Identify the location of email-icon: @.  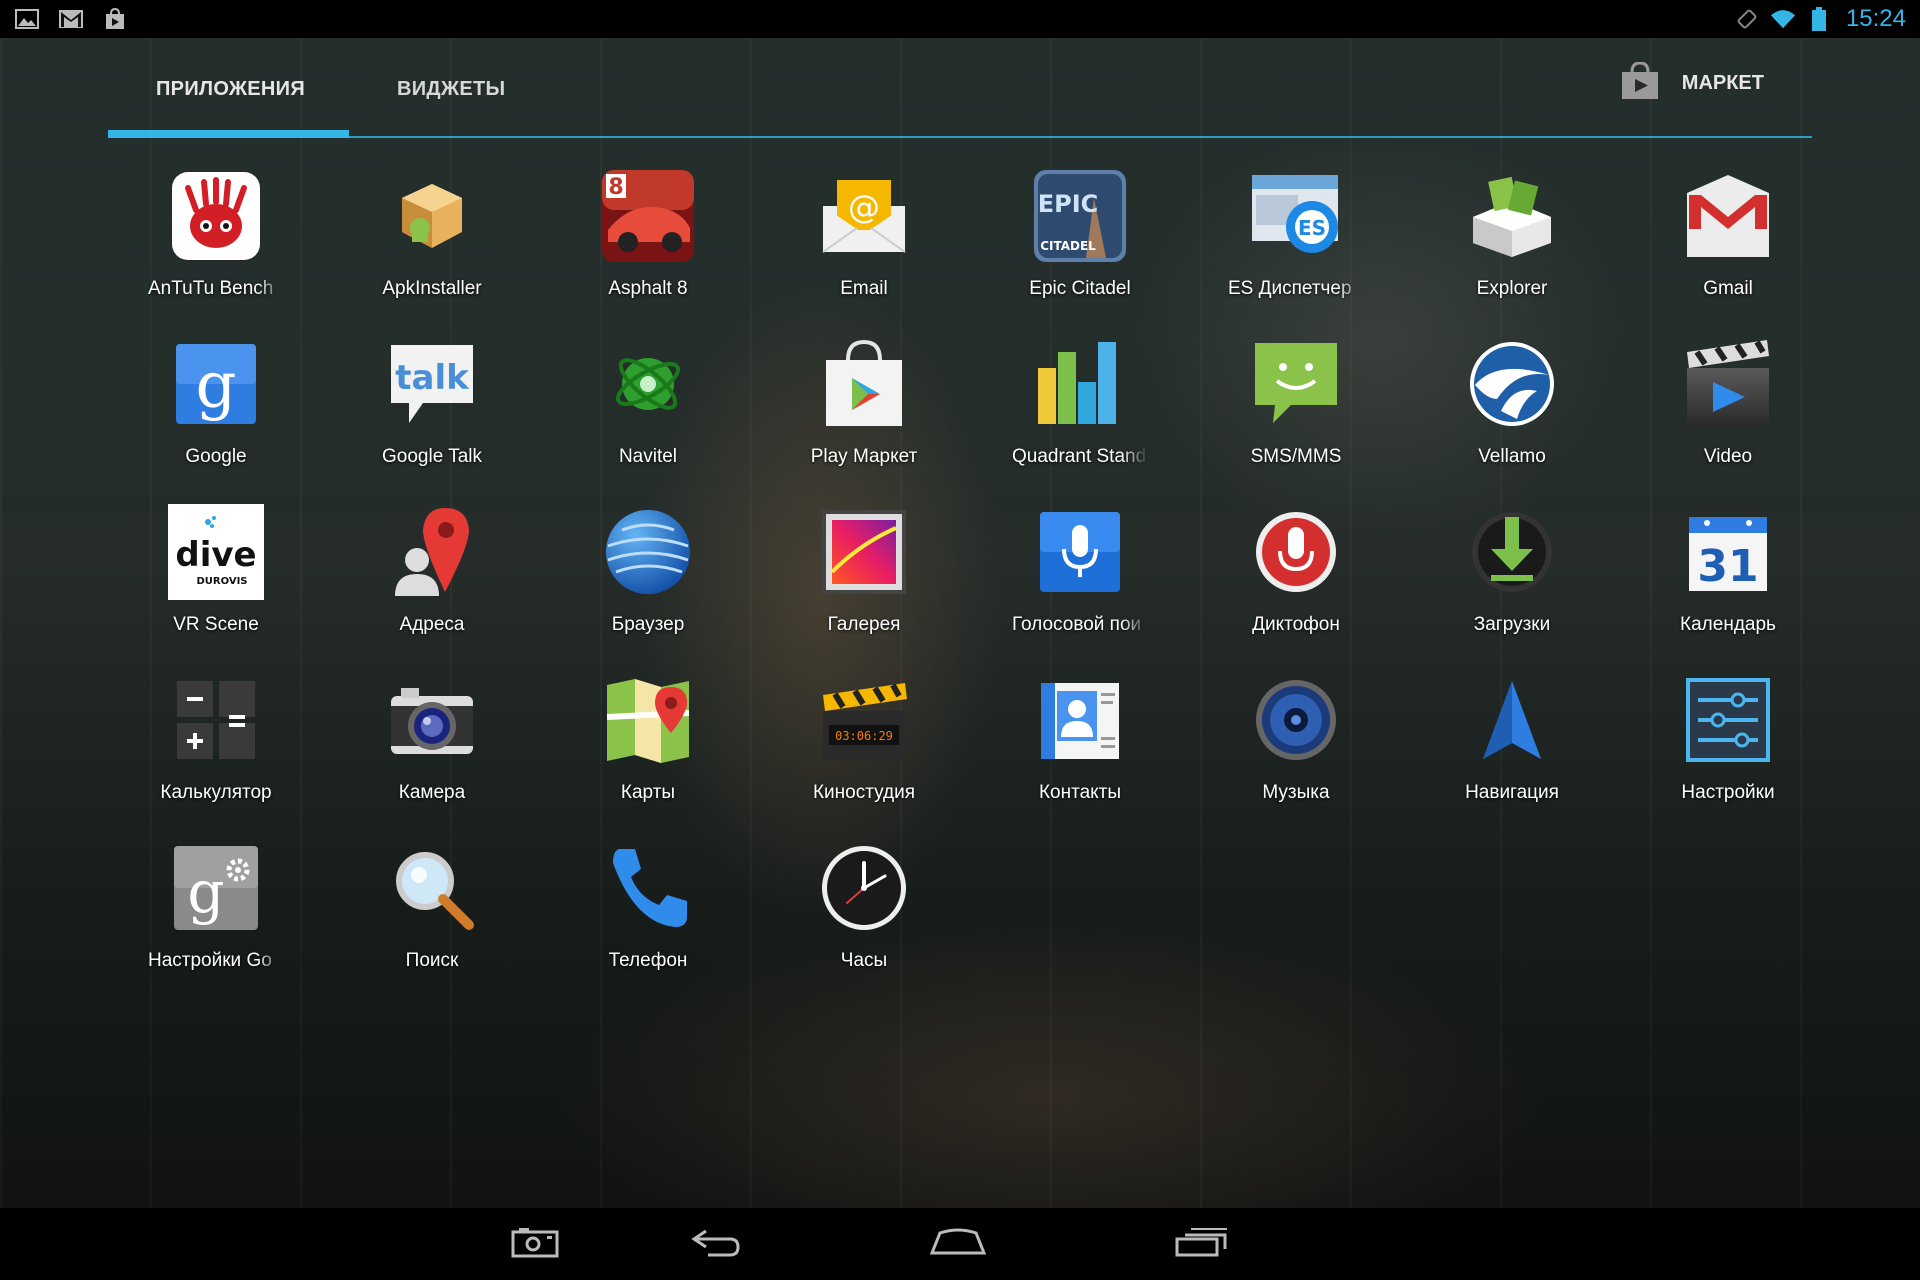
(864, 216).